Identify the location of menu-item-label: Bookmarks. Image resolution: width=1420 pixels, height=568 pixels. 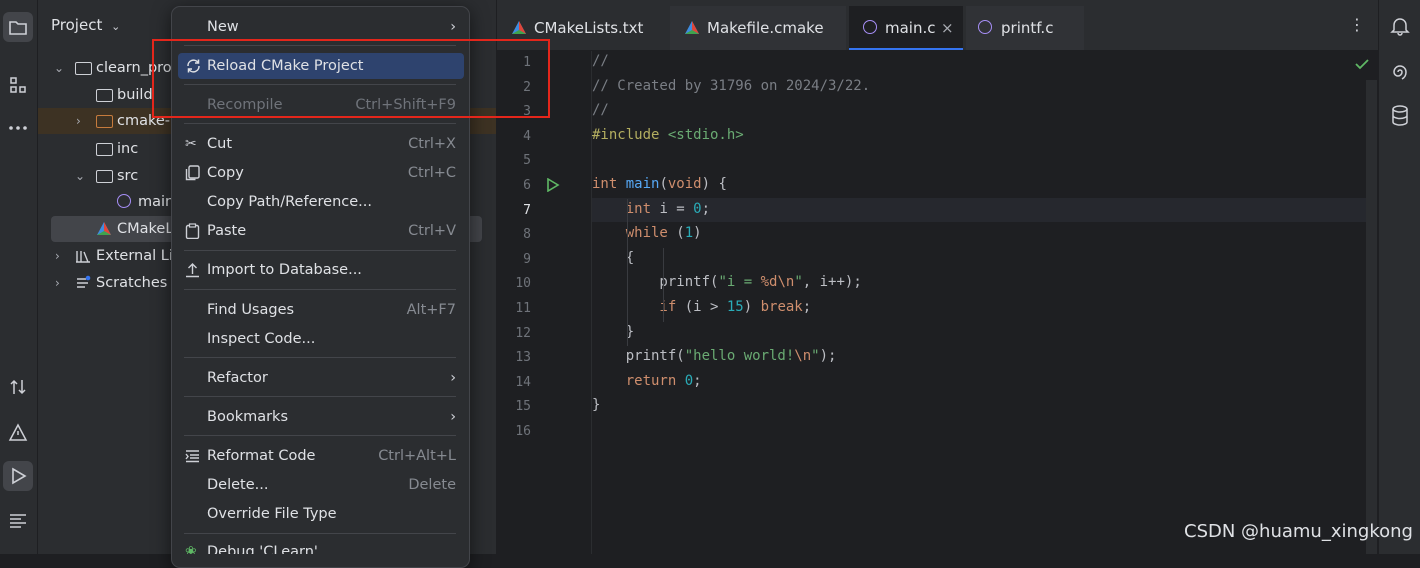
(248, 417).